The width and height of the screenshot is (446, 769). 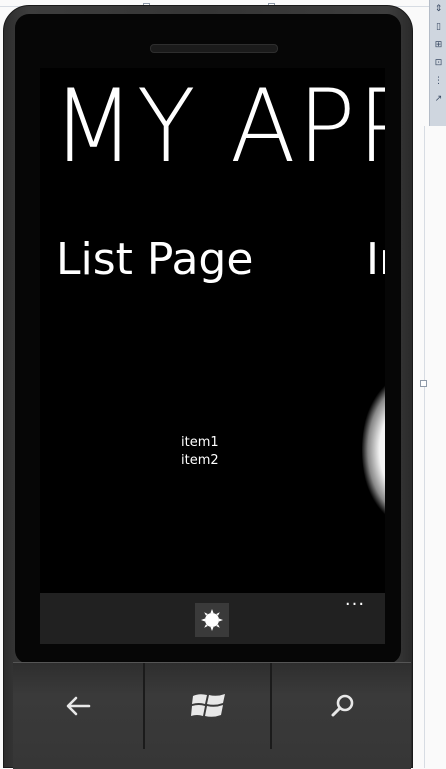 What do you see at coordinates (200, 461) in the screenshot?
I see `list-item: item2` at bounding box center [200, 461].